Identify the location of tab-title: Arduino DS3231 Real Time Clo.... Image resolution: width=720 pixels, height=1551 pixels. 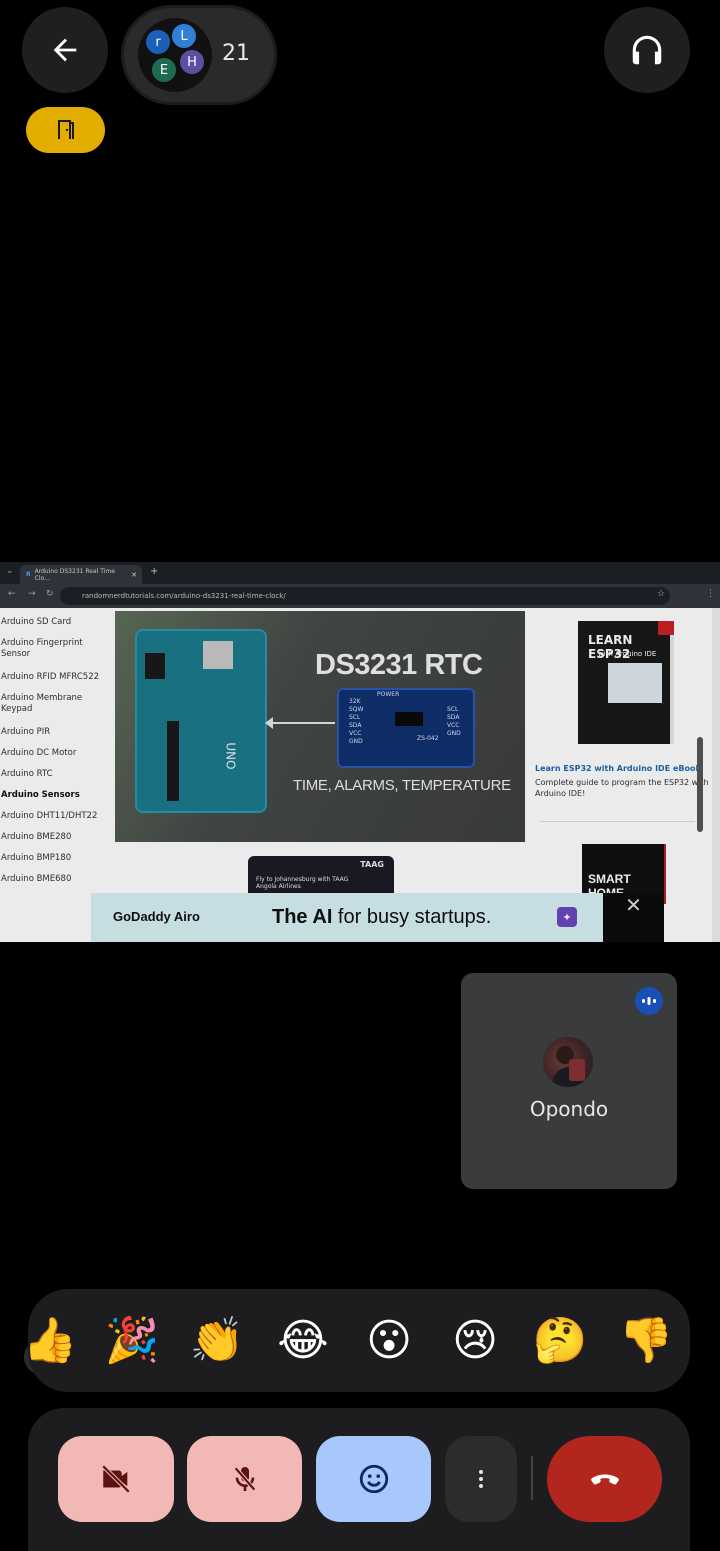
(74, 574).